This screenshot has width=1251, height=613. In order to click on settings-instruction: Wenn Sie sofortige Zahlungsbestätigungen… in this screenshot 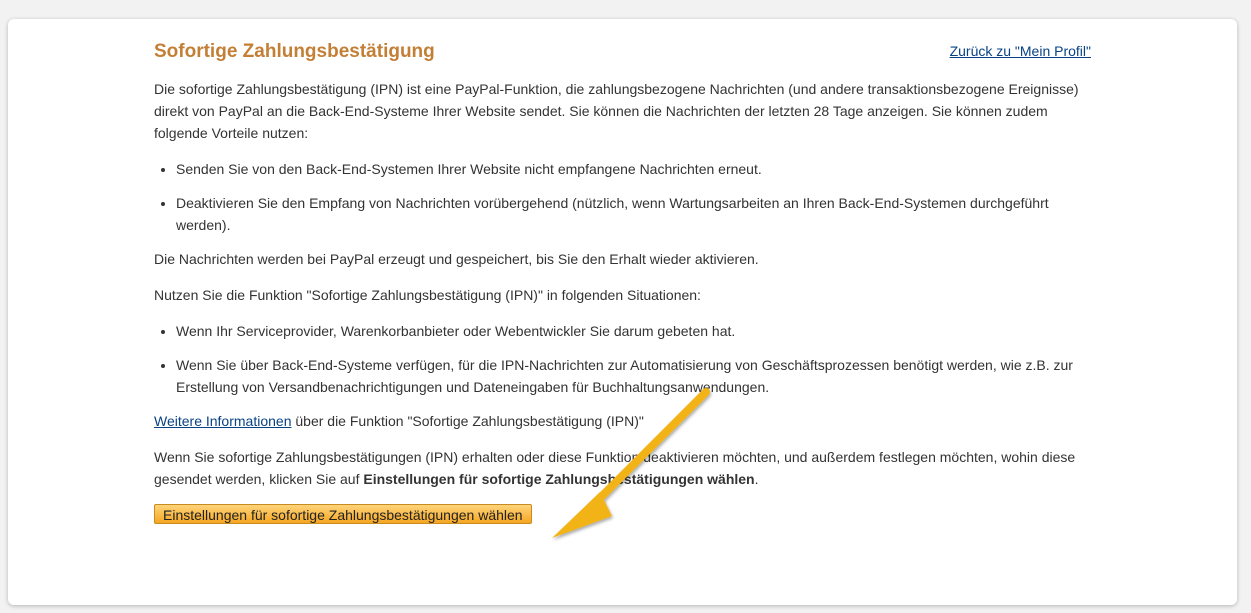, I will do `click(622, 468)`.